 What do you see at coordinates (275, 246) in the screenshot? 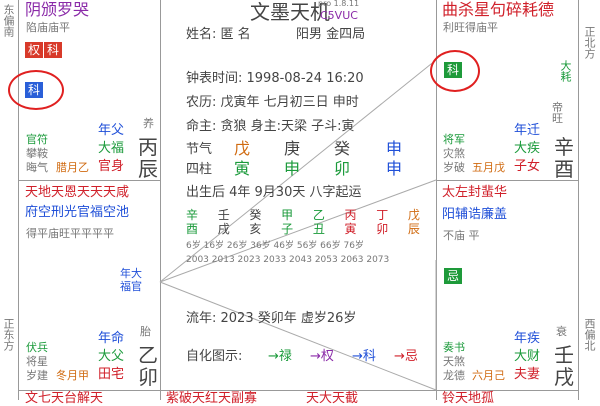
I see `dayun-ages: 6岁 16岁 26岁 36岁 46岁 56岁 66岁 76岁` at bounding box center [275, 246].